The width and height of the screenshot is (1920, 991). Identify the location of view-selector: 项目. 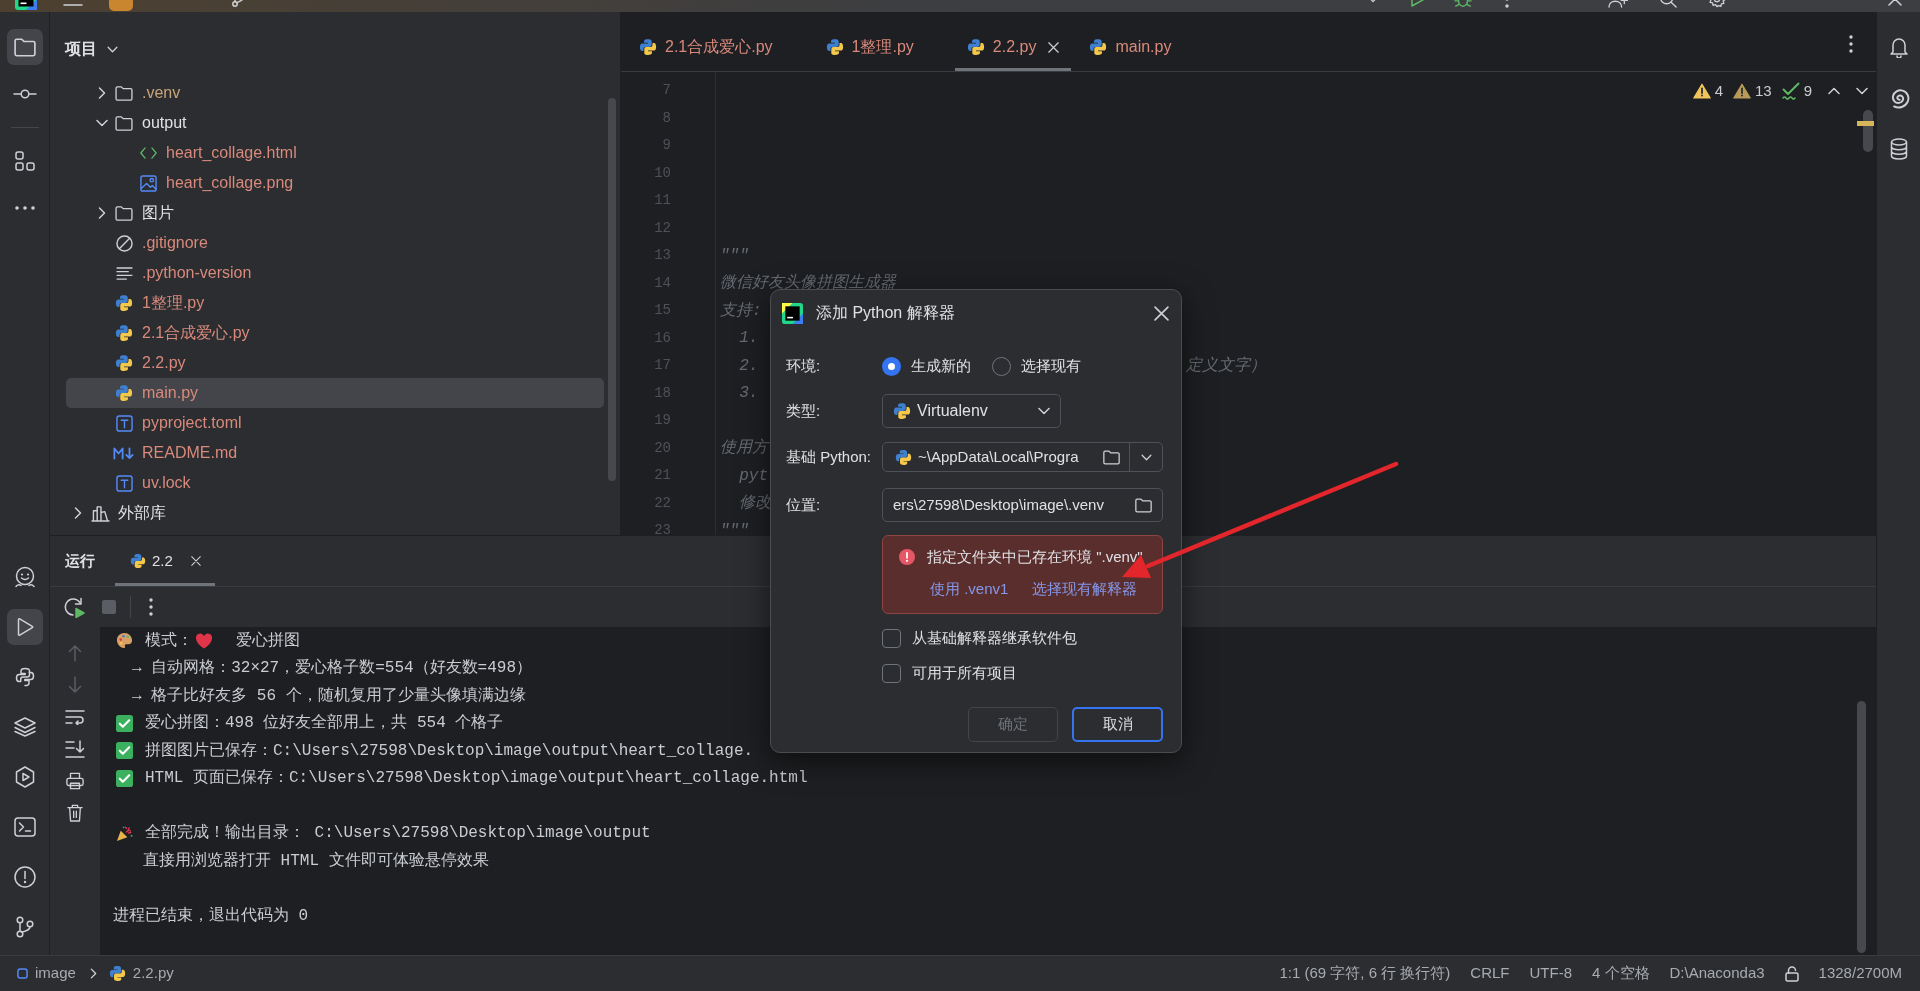
(91, 49).